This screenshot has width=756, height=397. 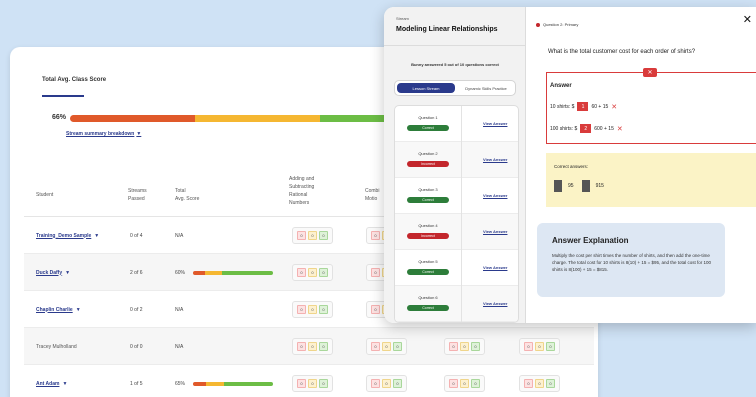 What do you see at coordinates (136, 235) in the screenshot?
I see `streams-passed: 0 of 4` at bounding box center [136, 235].